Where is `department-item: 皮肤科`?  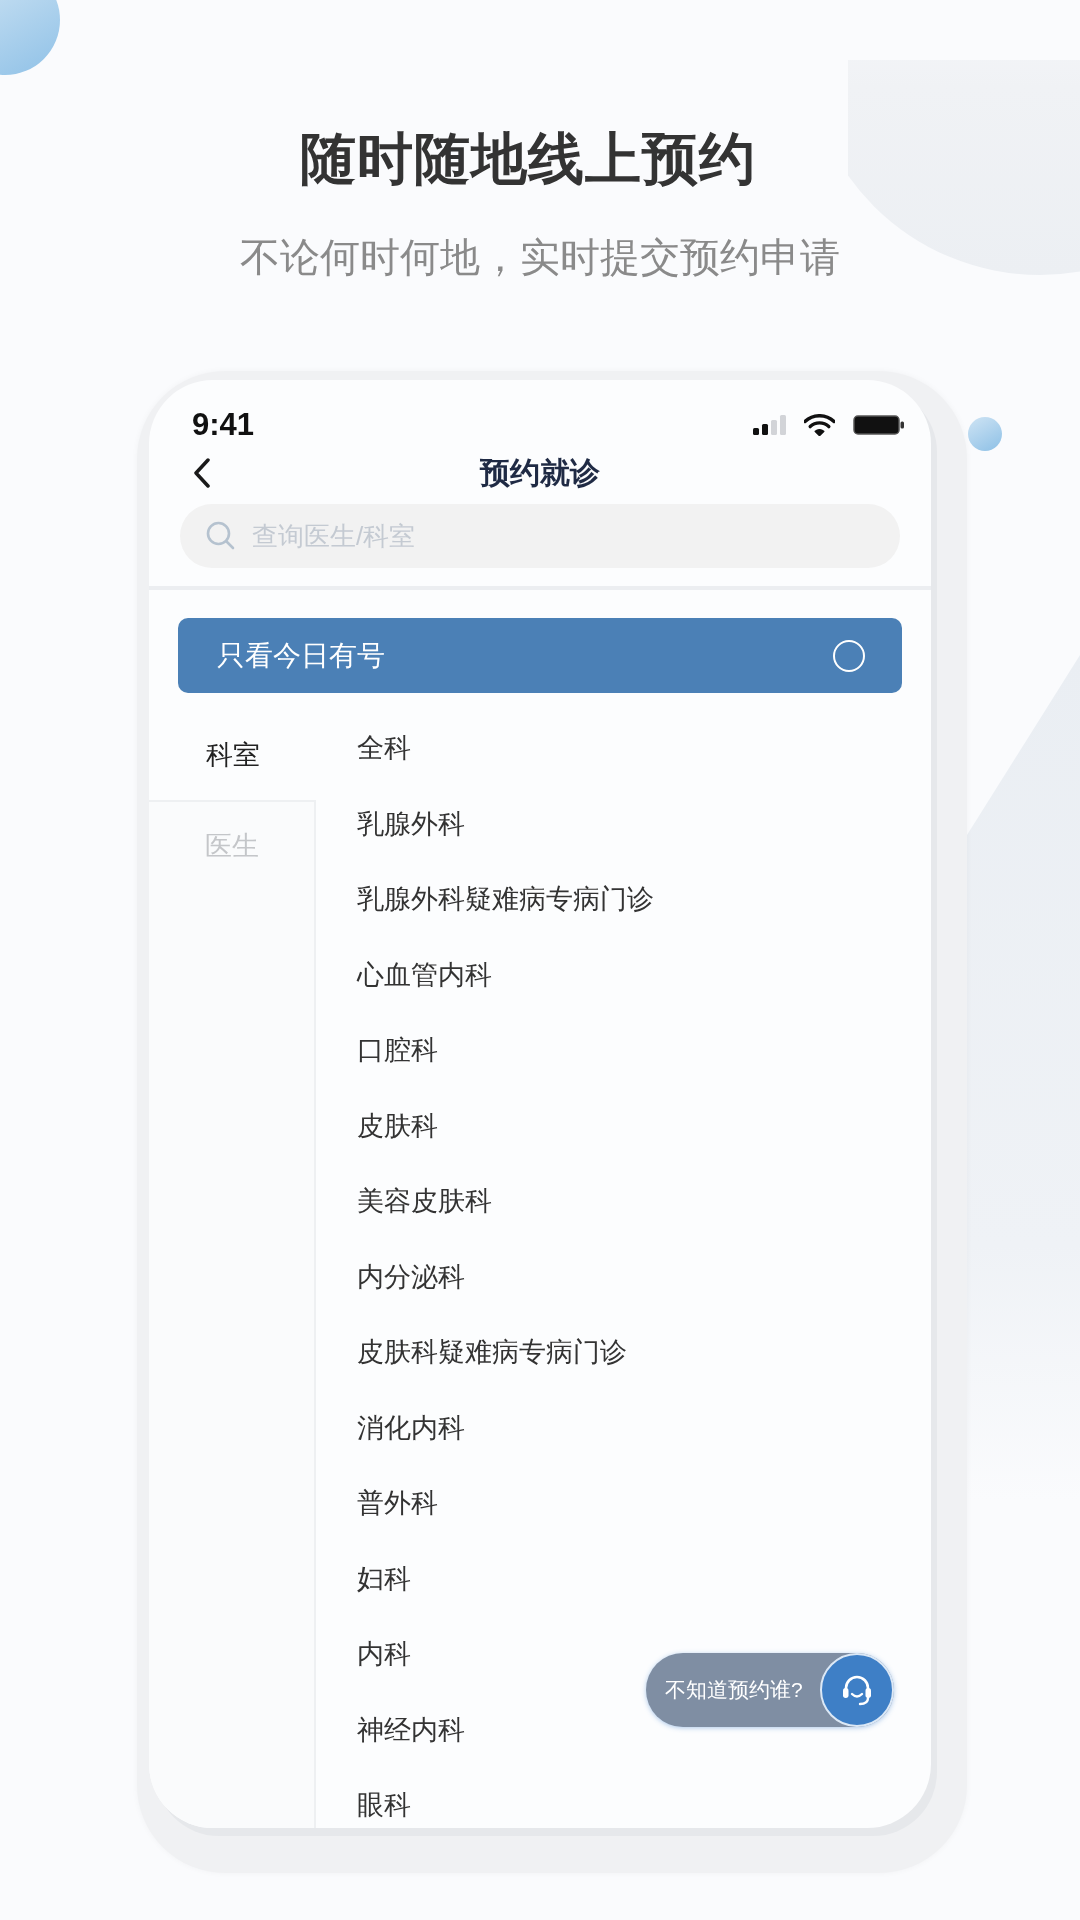
department-item: 皮肤科 is located at coordinates (397, 1125).